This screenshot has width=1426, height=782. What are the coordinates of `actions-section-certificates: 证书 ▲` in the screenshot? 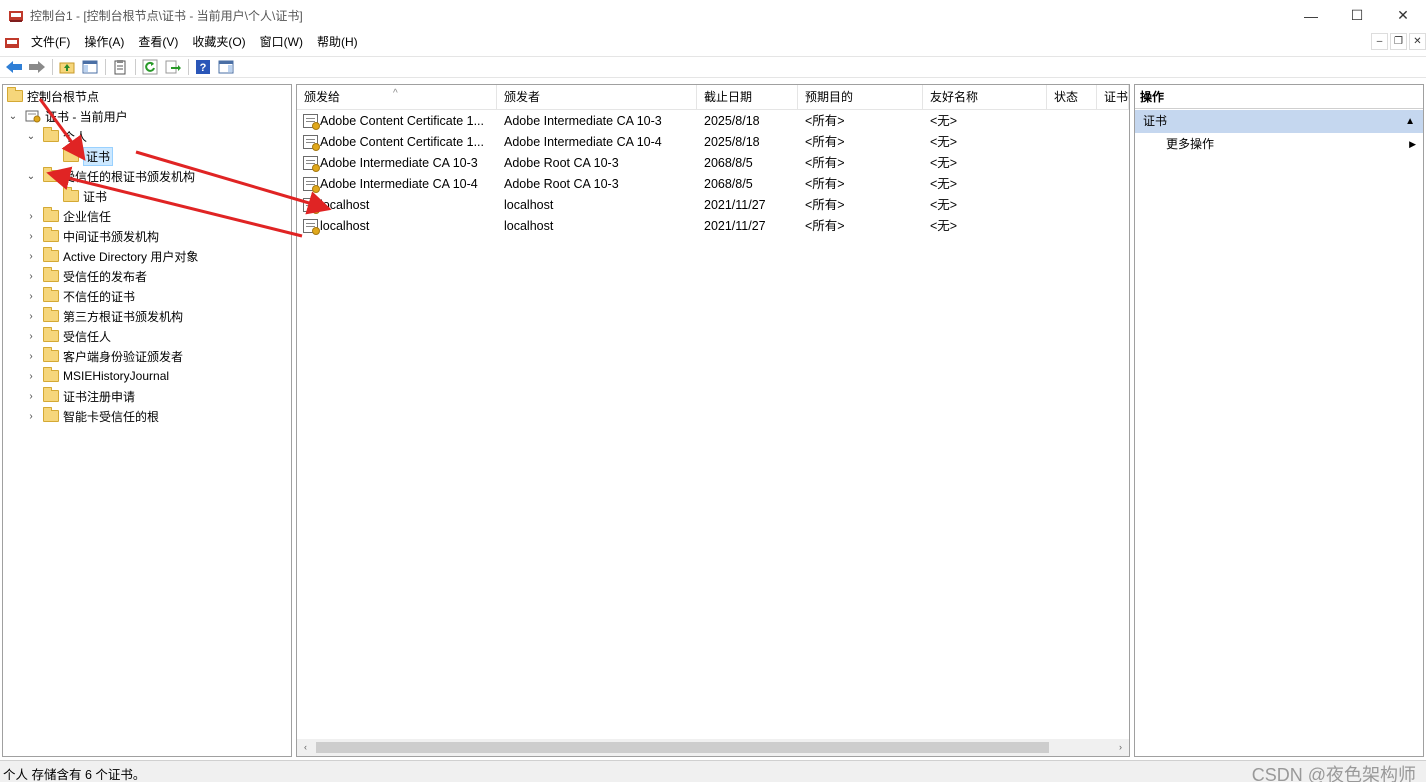 It's located at (1279, 121).